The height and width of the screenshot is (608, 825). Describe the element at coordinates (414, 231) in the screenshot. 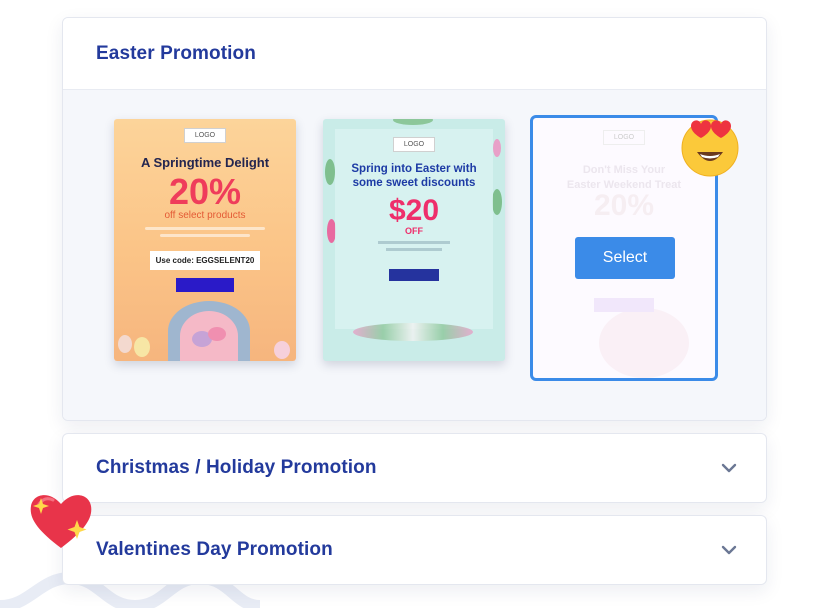

I see `template-offer-subtext: OFF` at that location.